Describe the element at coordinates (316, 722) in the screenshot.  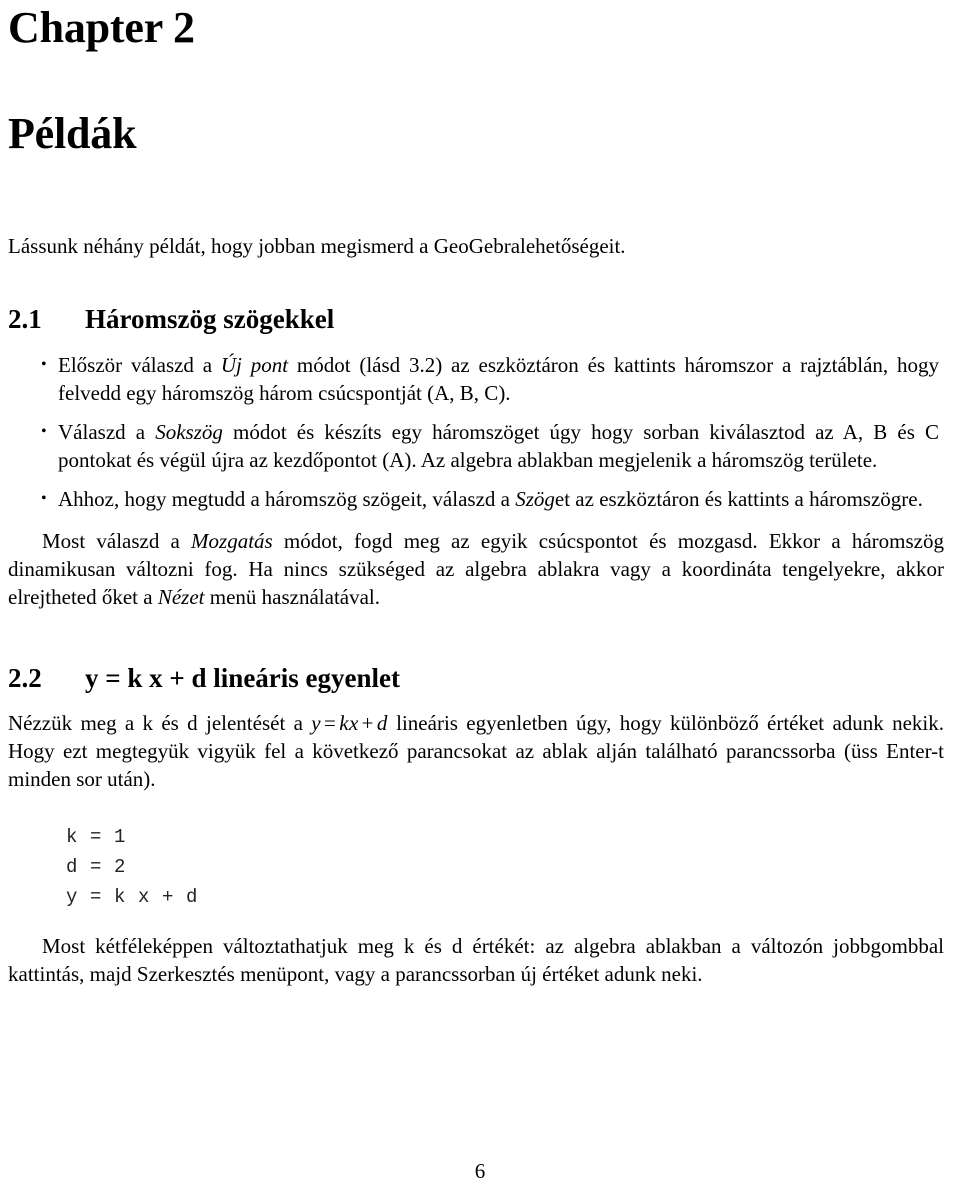
I see `math-lhs: y` at that location.